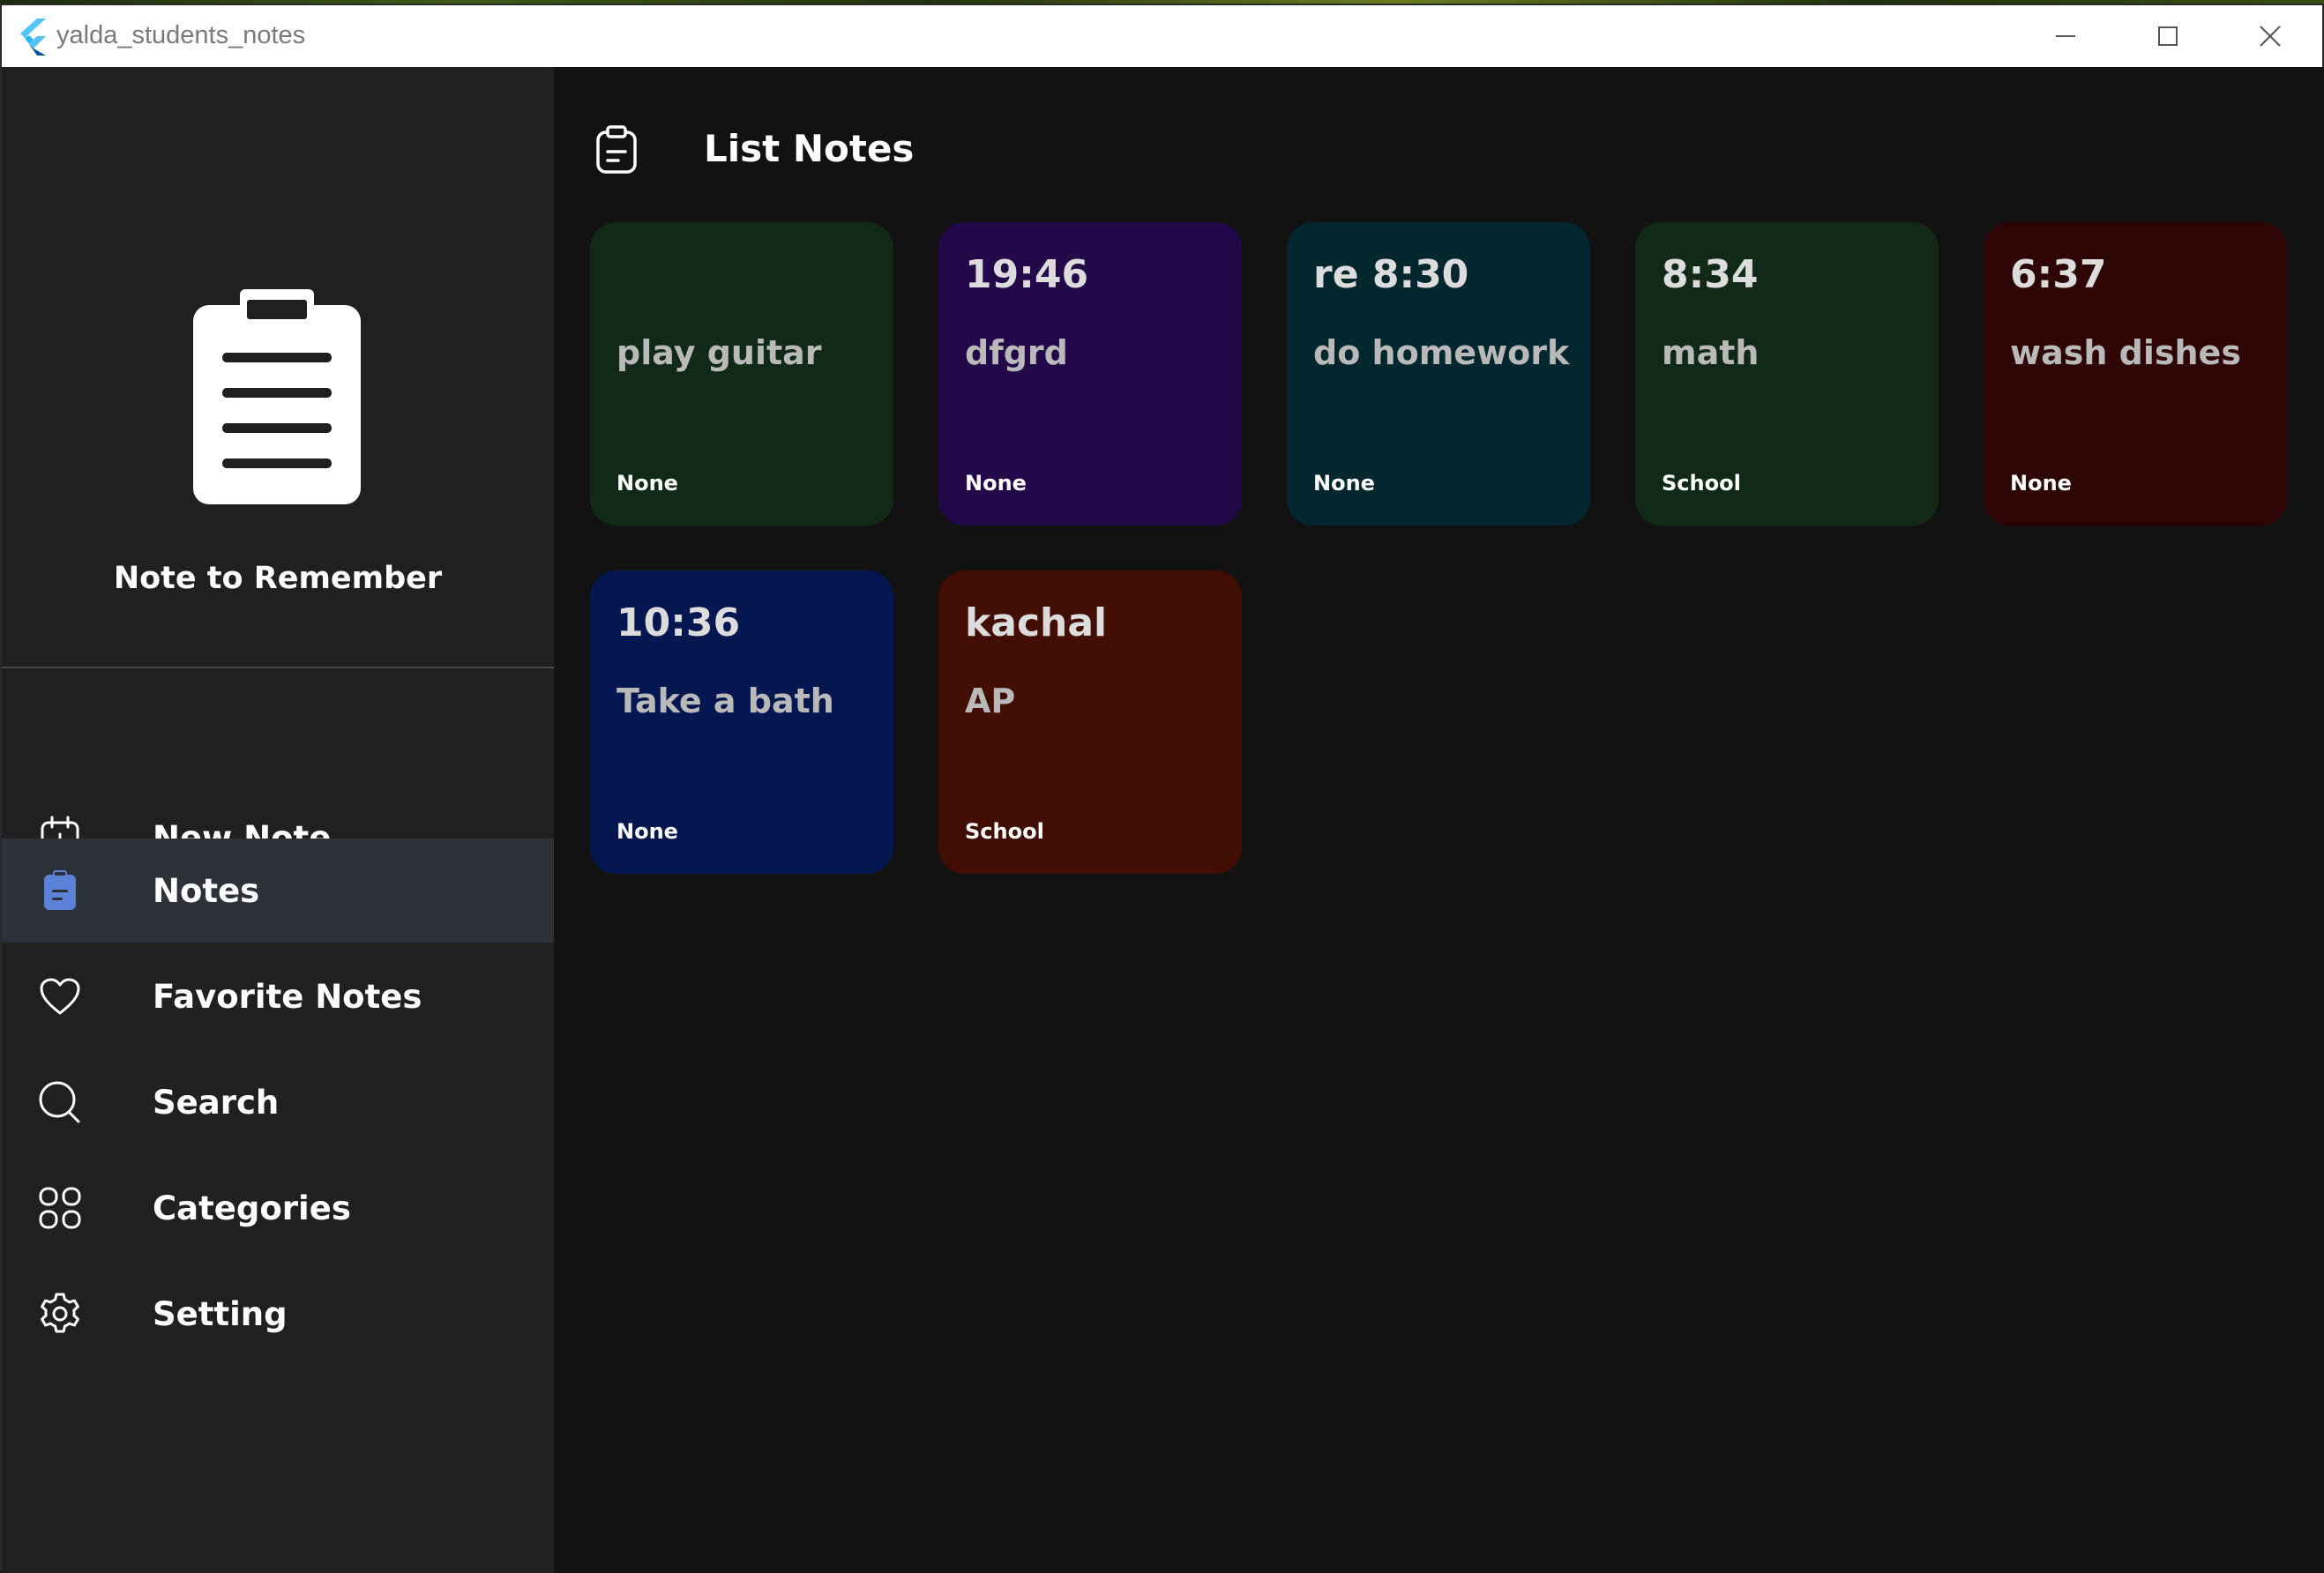  I want to click on close-icon, so click(2271, 36).